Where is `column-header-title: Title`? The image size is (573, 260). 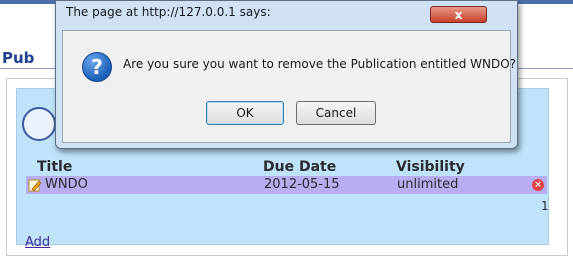 column-header-title: Title is located at coordinates (55, 167).